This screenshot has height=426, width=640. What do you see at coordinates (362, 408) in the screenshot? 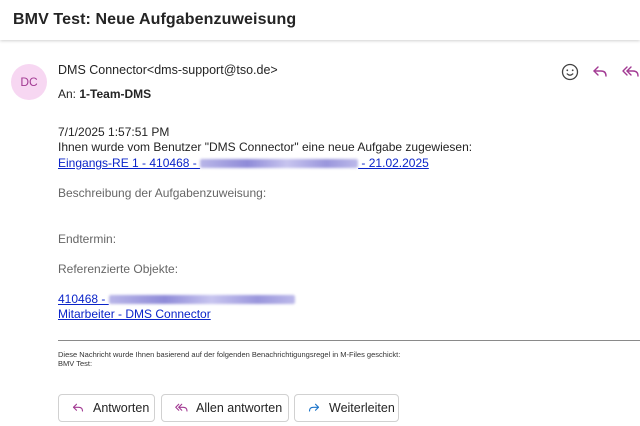
I see `forward-button-label: Weiterleiten` at bounding box center [362, 408].